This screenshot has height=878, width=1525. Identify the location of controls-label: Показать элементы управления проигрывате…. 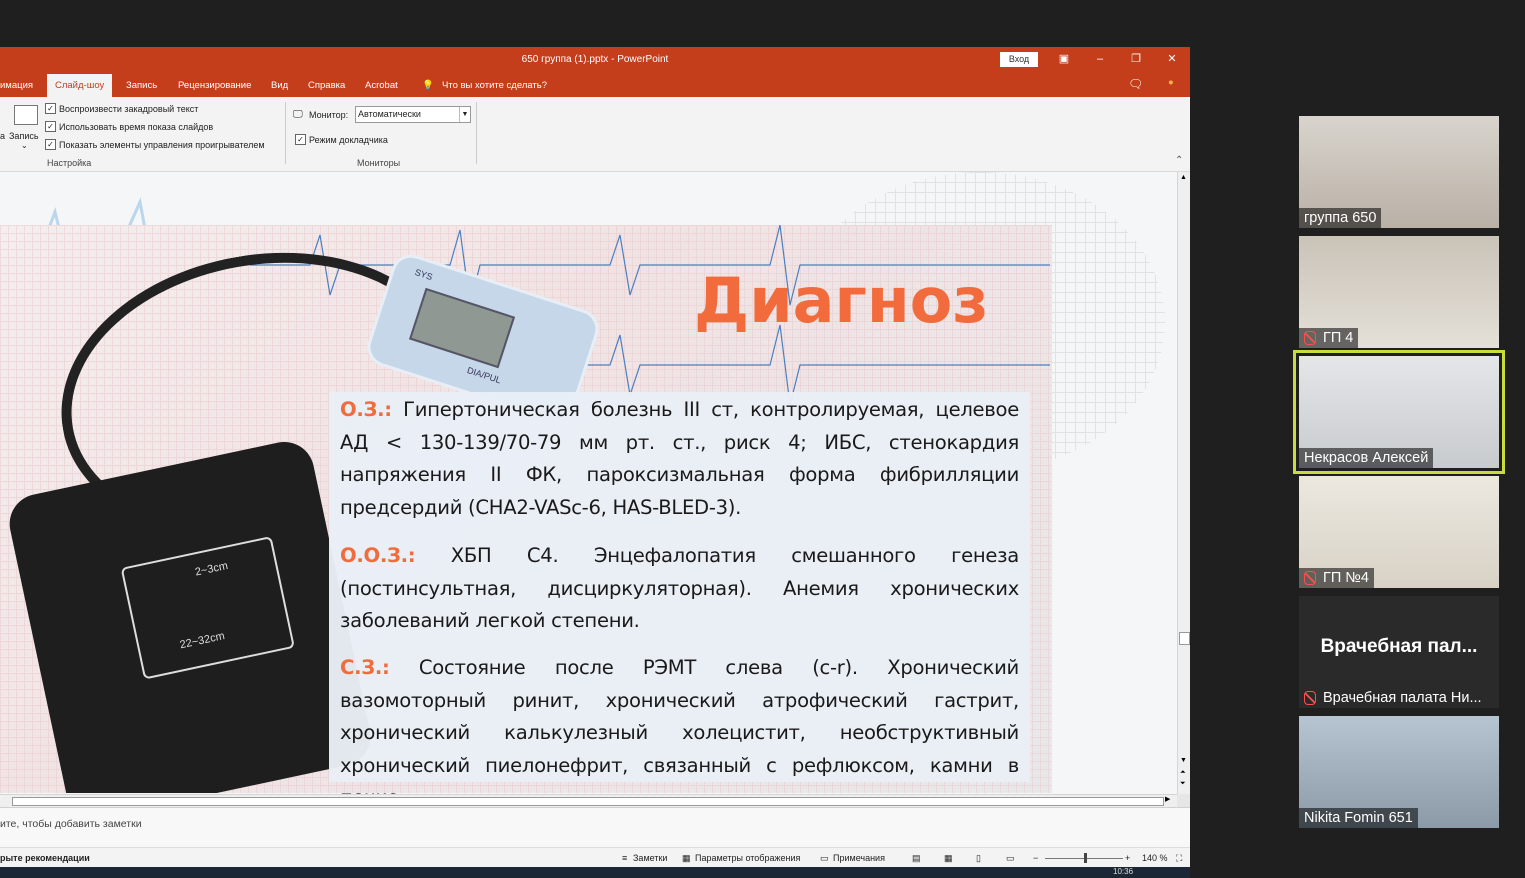
(162, 144).